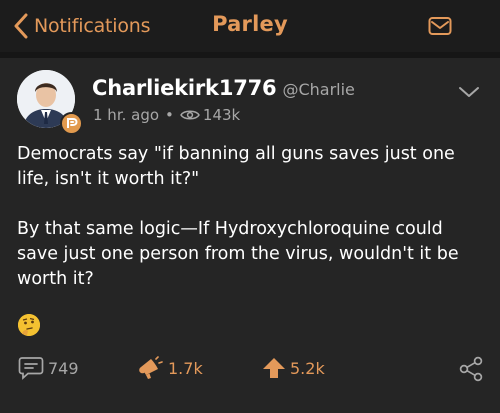  What do you see at coordinates (92, 26) in the screenshot?
I see `back-label: Notifications` at bounding box center [92, 26].